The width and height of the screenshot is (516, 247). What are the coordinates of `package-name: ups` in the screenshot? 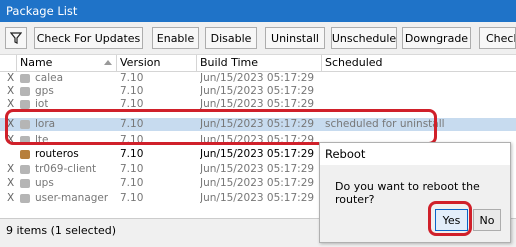 It's located at (44, 183).